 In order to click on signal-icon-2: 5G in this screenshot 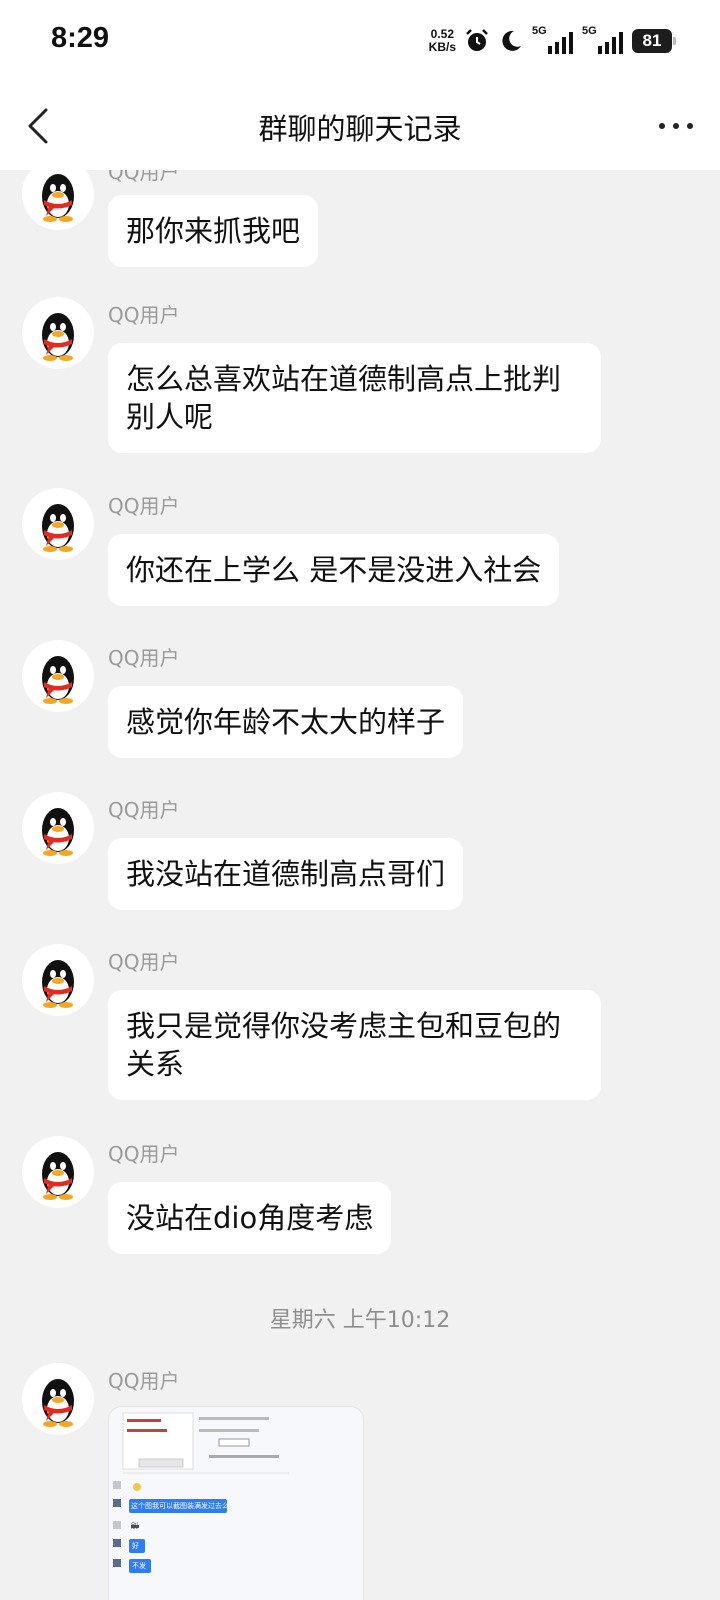, I will do `click(603, 40)`.